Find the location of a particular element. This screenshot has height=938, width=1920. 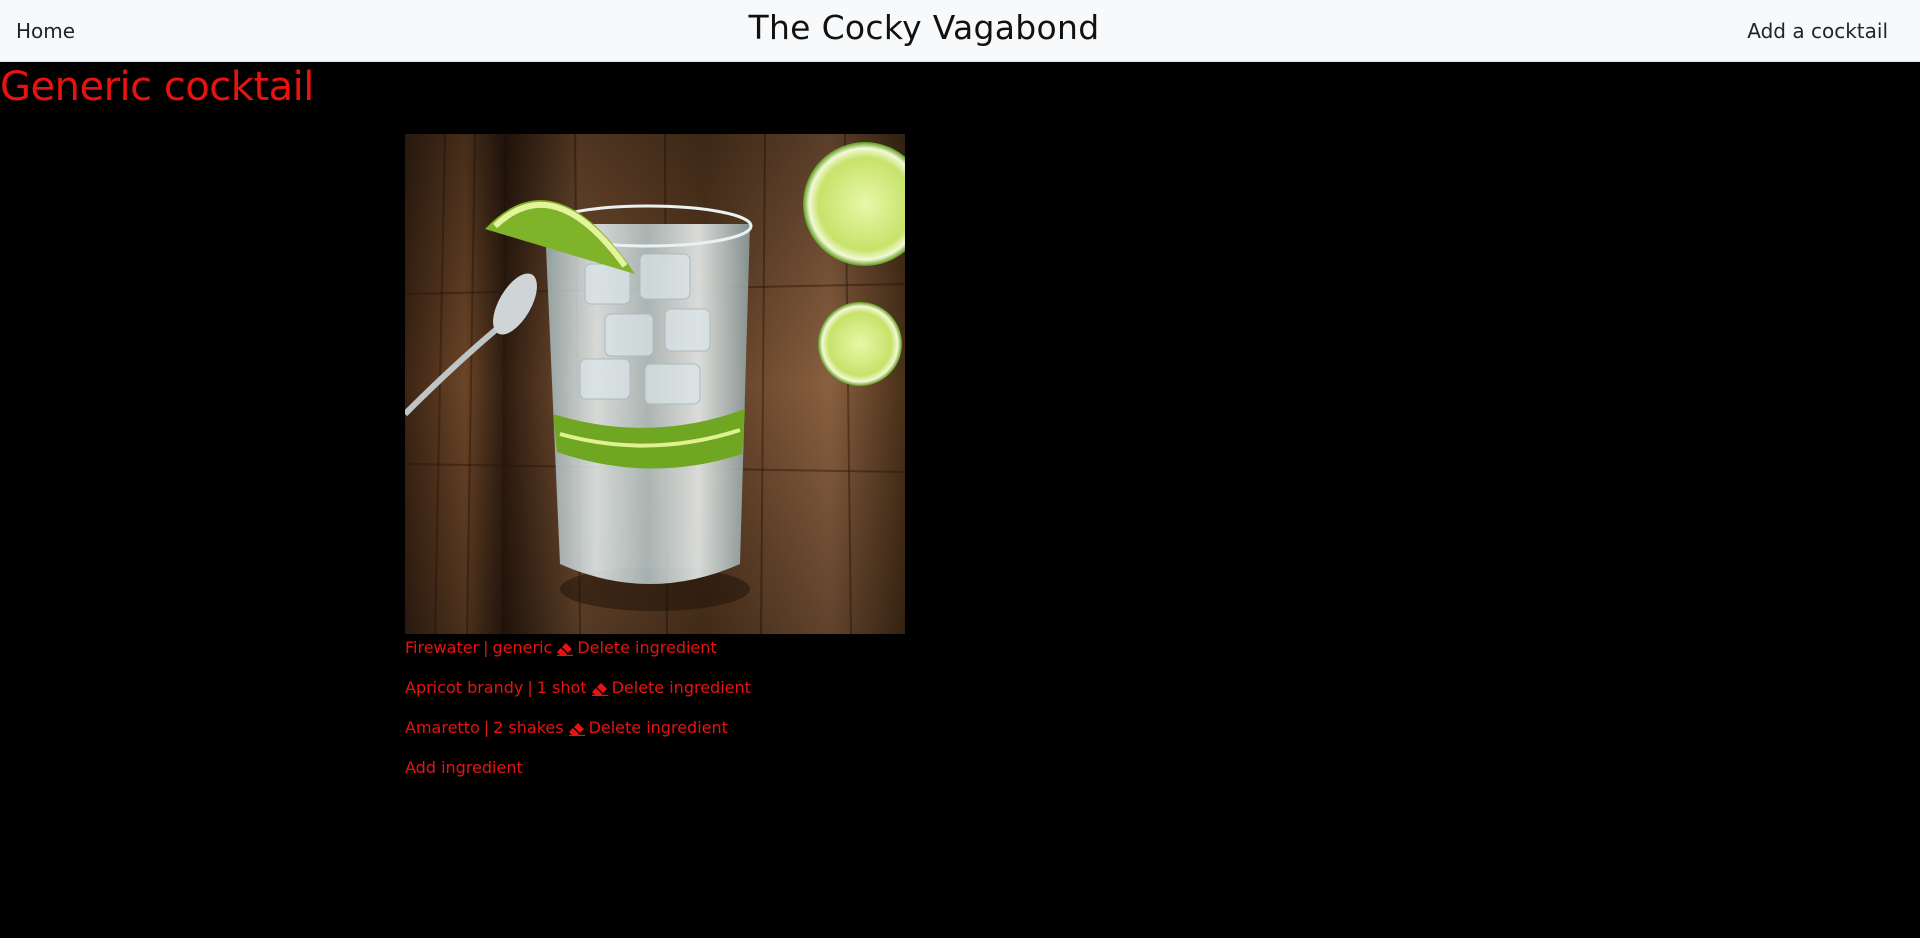

cocktail-photo is located at coordinates (655, 384).